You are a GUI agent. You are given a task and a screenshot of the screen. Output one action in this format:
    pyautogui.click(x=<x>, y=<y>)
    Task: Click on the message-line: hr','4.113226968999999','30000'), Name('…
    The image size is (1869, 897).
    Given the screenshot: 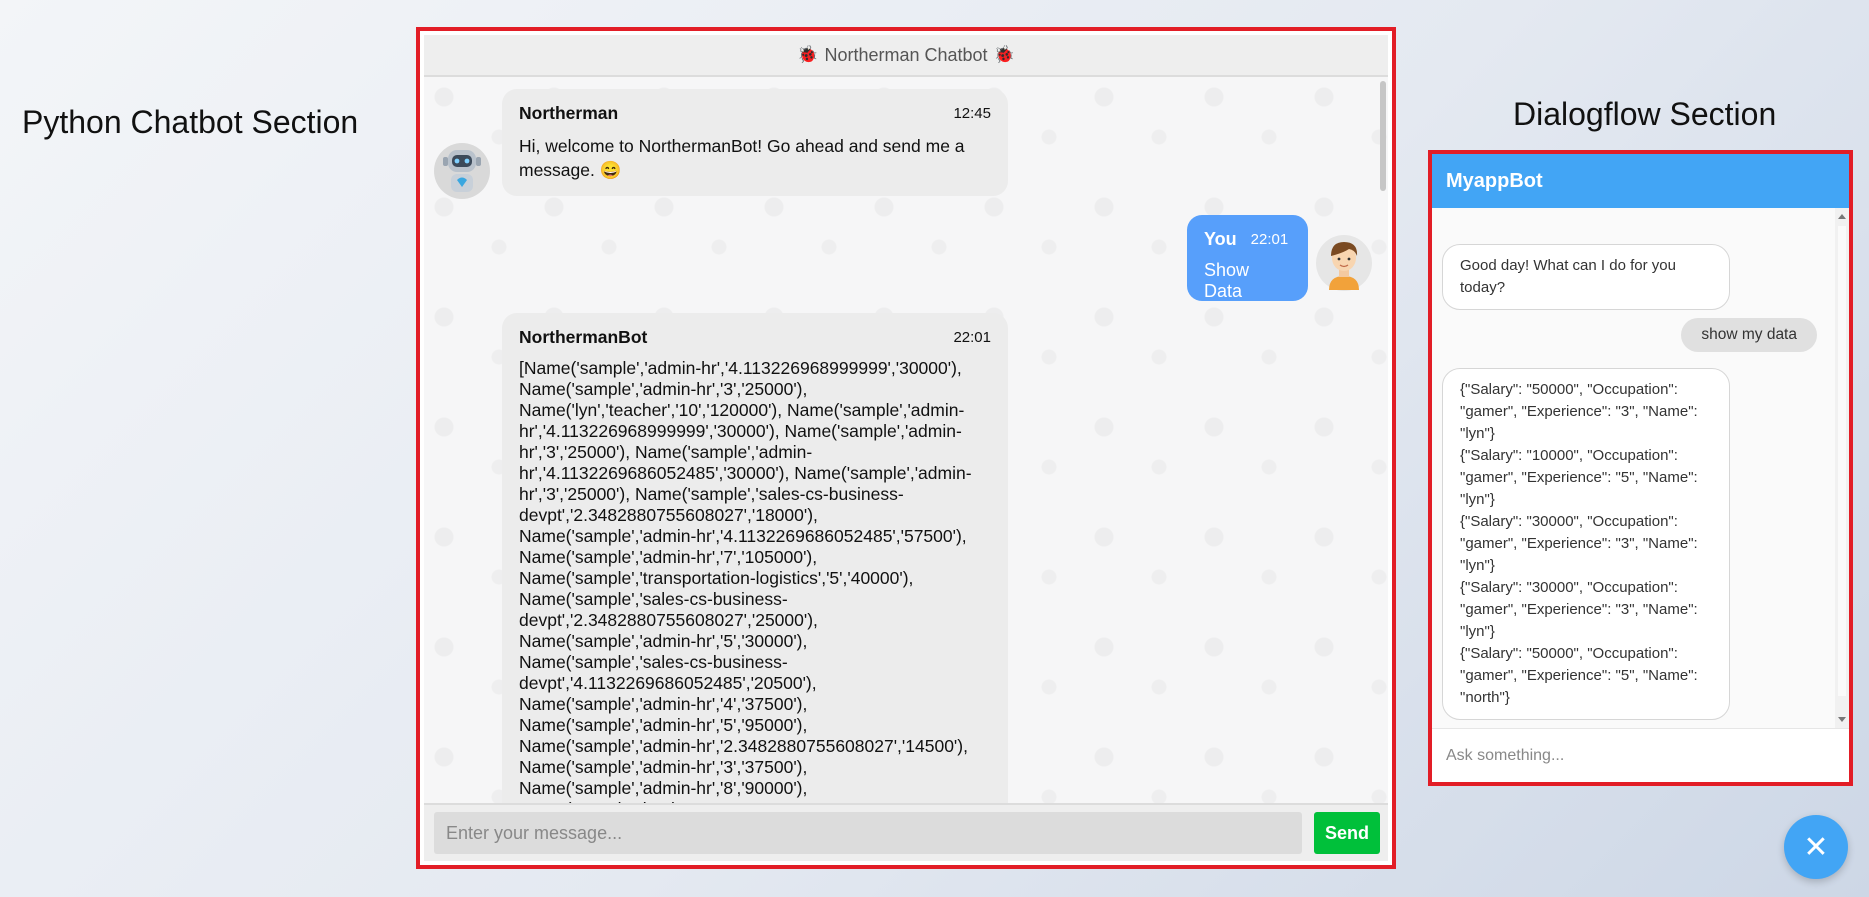 What is the action you would take?
    pyautogui.click(x=740, y=431)
    